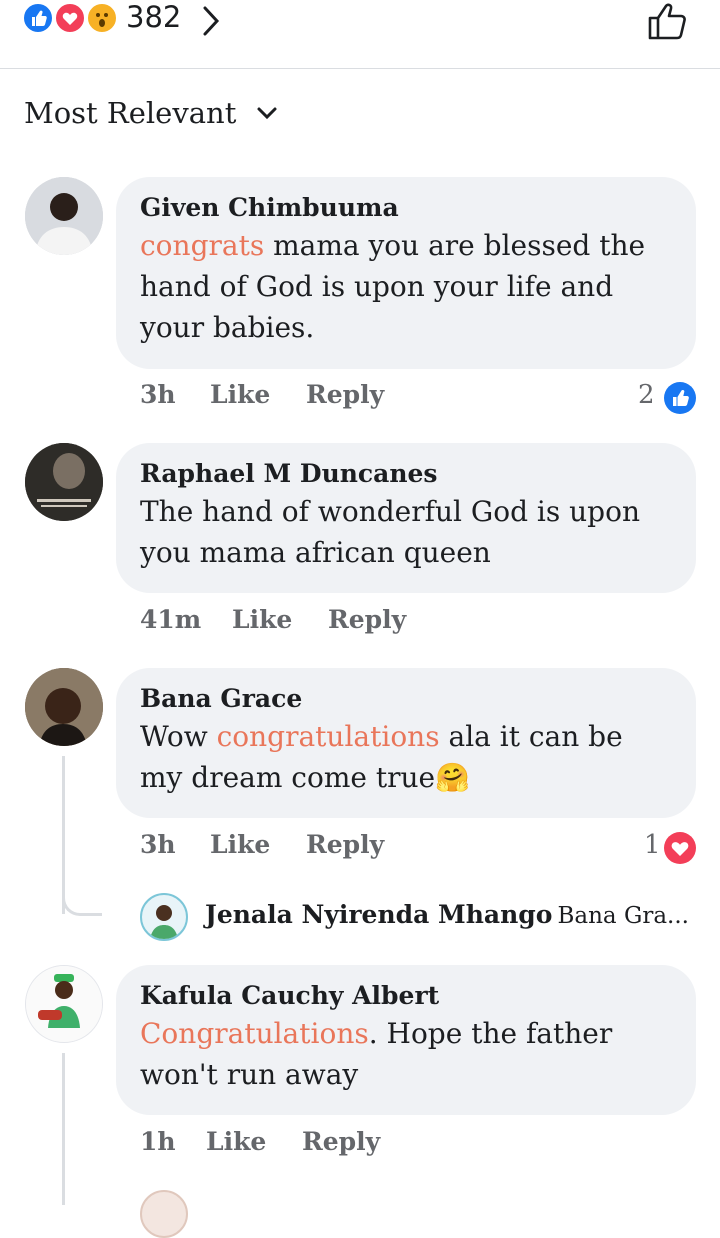 This screenshot has height=1238, width=720. What do you see at coordinates (130, 113) in the screenshot?
I see `sort-dropdown: Most Relevant` at bounding box center [130, 113].